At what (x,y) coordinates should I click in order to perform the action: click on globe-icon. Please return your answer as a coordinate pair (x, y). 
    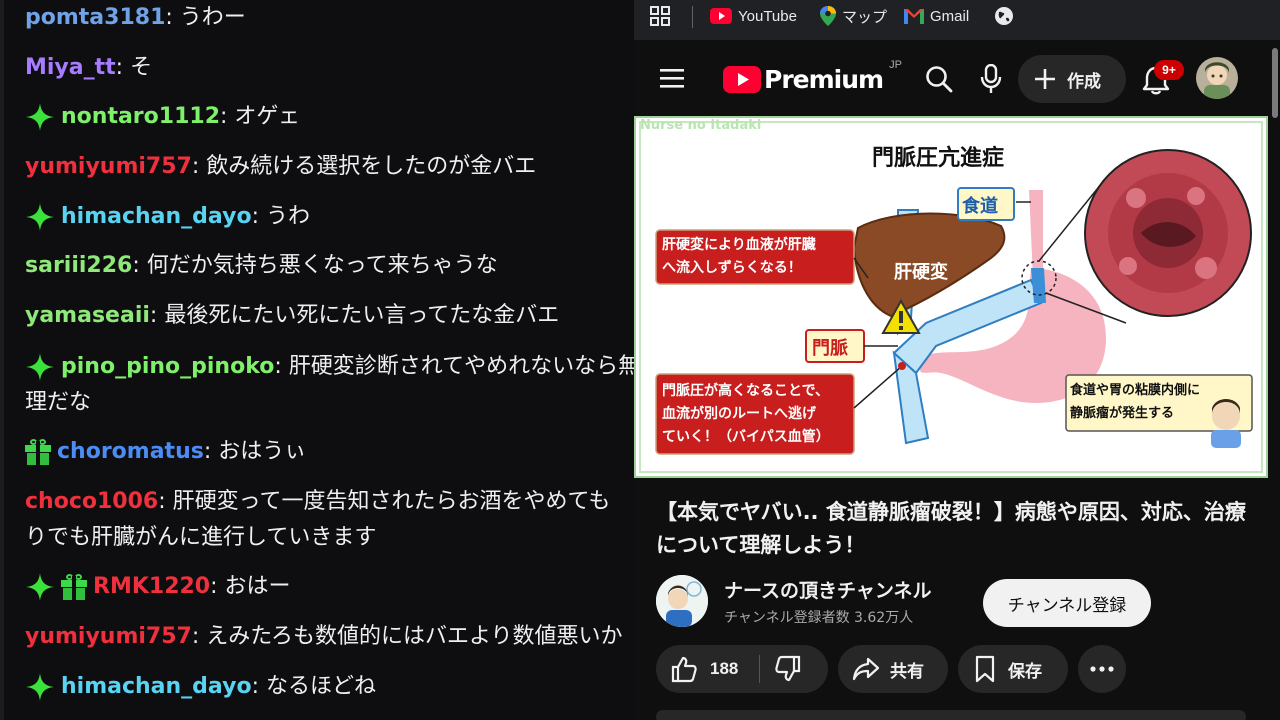
    Looking at the image, I should click on (1004, 16).